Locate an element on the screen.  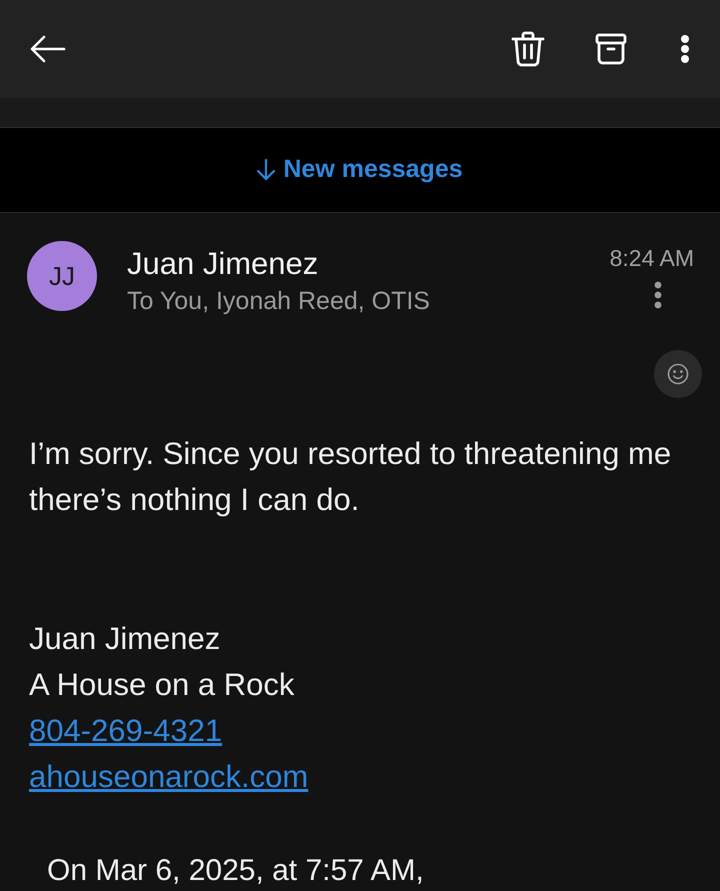
signature-text: A House on a Rock is located at coordinates (161, 685).